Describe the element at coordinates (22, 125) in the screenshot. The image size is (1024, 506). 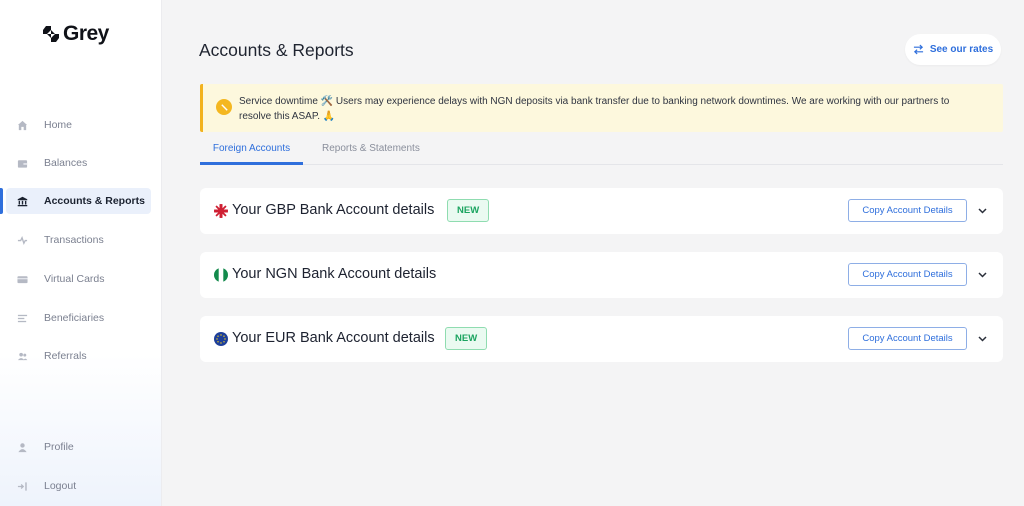
I see `home-icon` at that location.